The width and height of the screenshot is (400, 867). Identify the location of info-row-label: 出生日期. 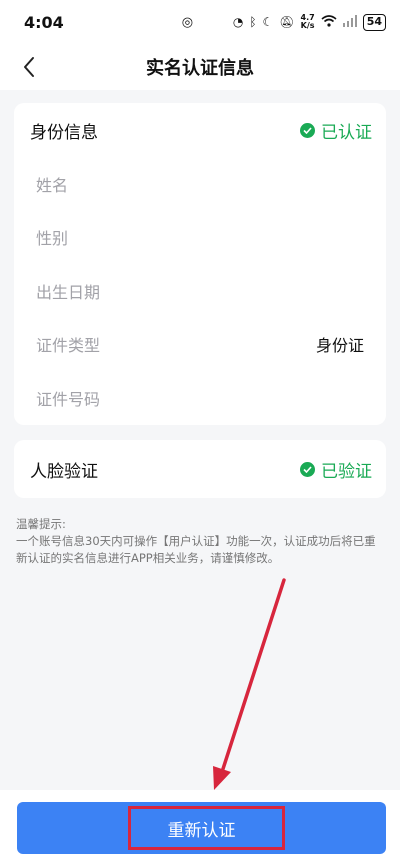
(68, 292).